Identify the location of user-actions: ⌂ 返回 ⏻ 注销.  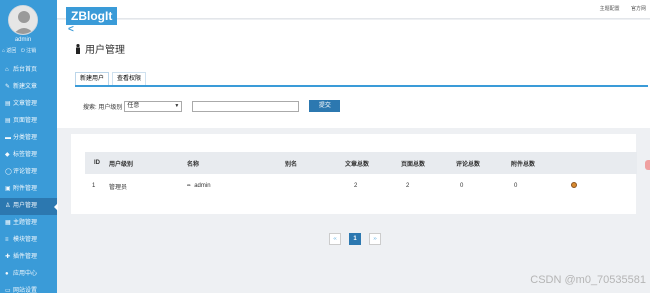
(20, 50).